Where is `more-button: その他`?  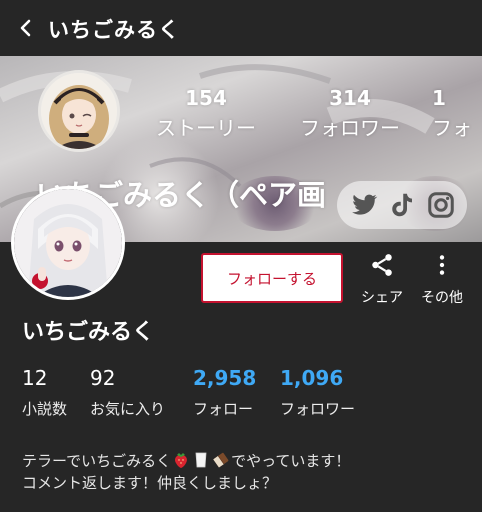
more-button: その他 is located at coordinates (442, 279).